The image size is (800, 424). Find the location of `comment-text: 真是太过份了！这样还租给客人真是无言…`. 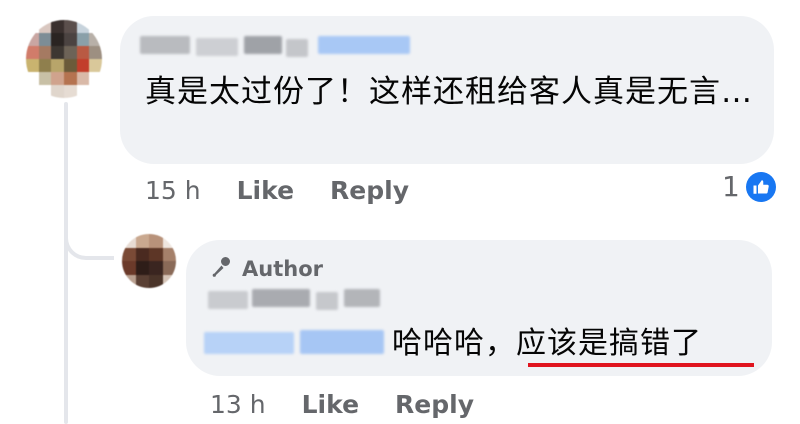

comment-text: 真是太过份了！这样还租给客人真是无言… is located at coordinates (449, 92).